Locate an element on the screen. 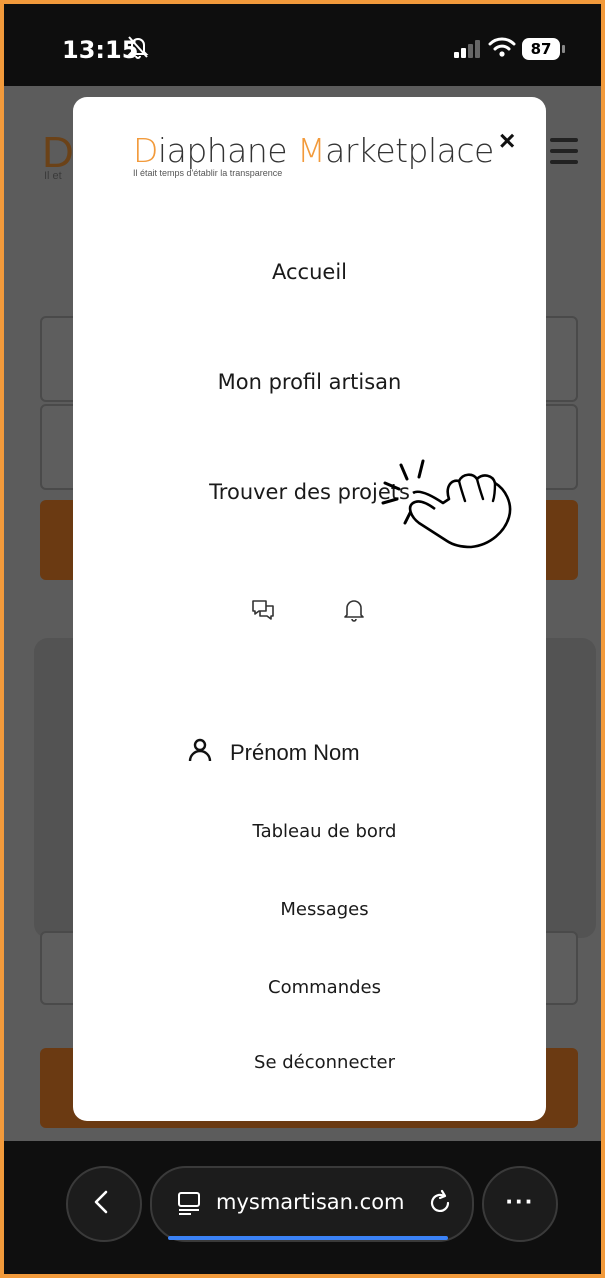  bell-icon is located at coordinates (354, 610).